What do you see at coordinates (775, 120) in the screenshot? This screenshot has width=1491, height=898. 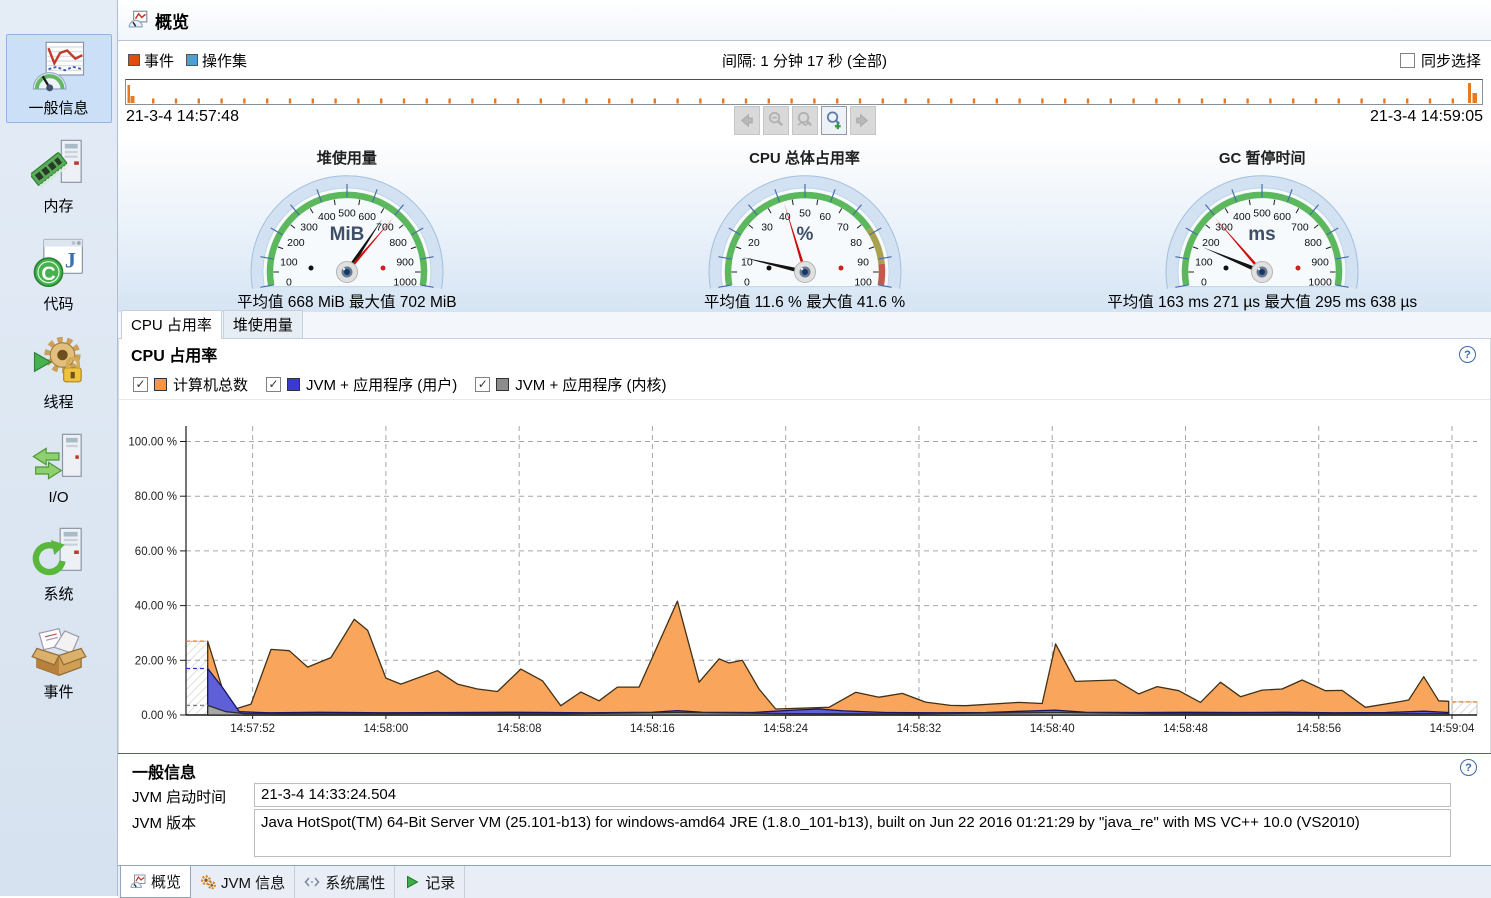 I see `zoom-out-button` at bounding box center [775, 120].